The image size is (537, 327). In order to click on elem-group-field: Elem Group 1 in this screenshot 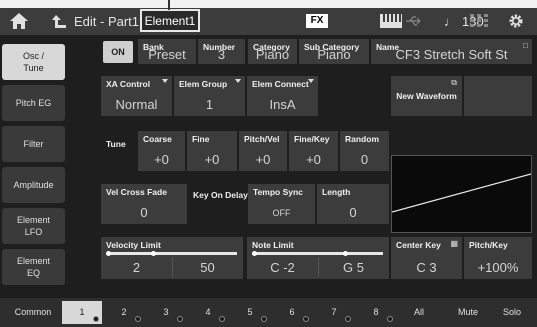, I will do `click(209, 96)`.